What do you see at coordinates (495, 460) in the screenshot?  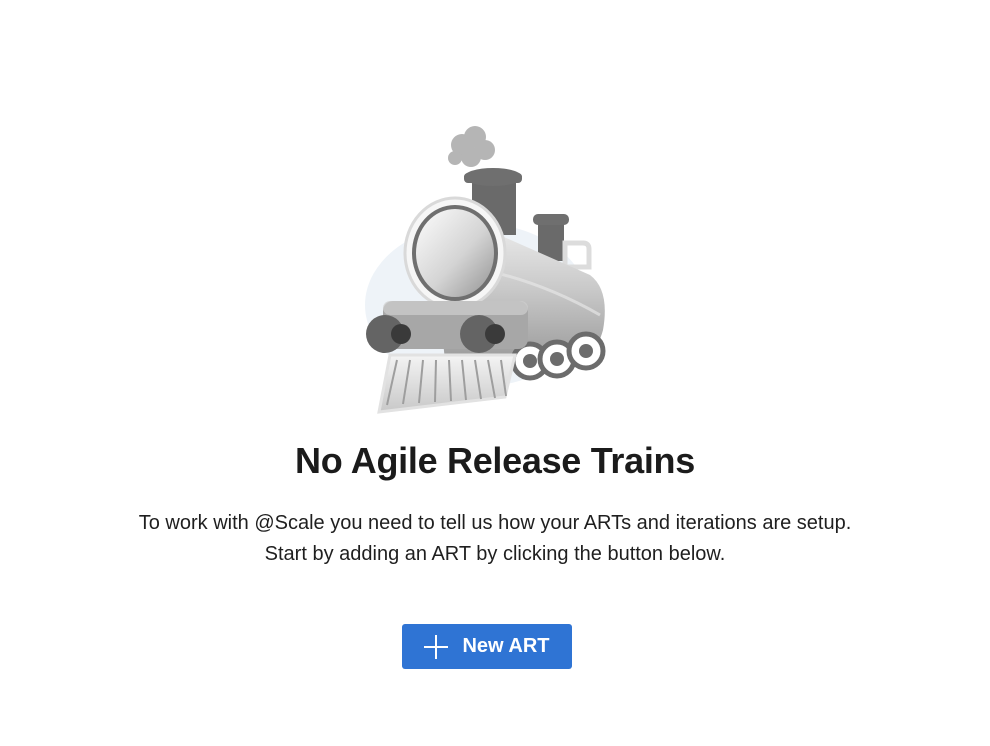 I see `page-title: No Agile Release Trains` at bounding box center [495, 460].